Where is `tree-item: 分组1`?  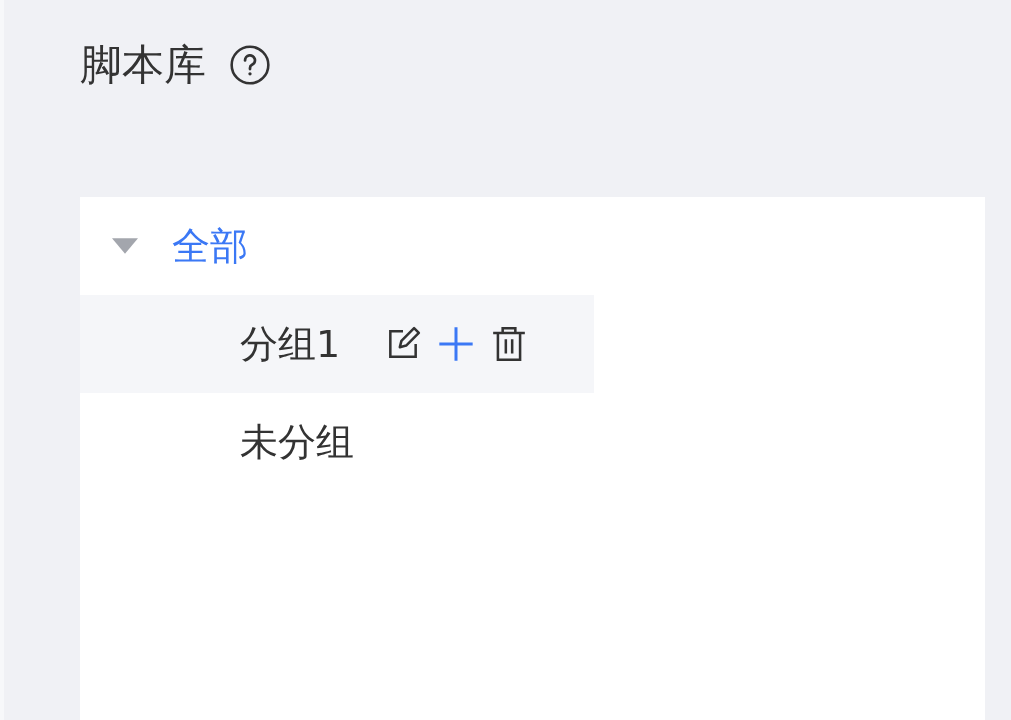
tree-item: 分组1 is located at coordinates (290, 344).